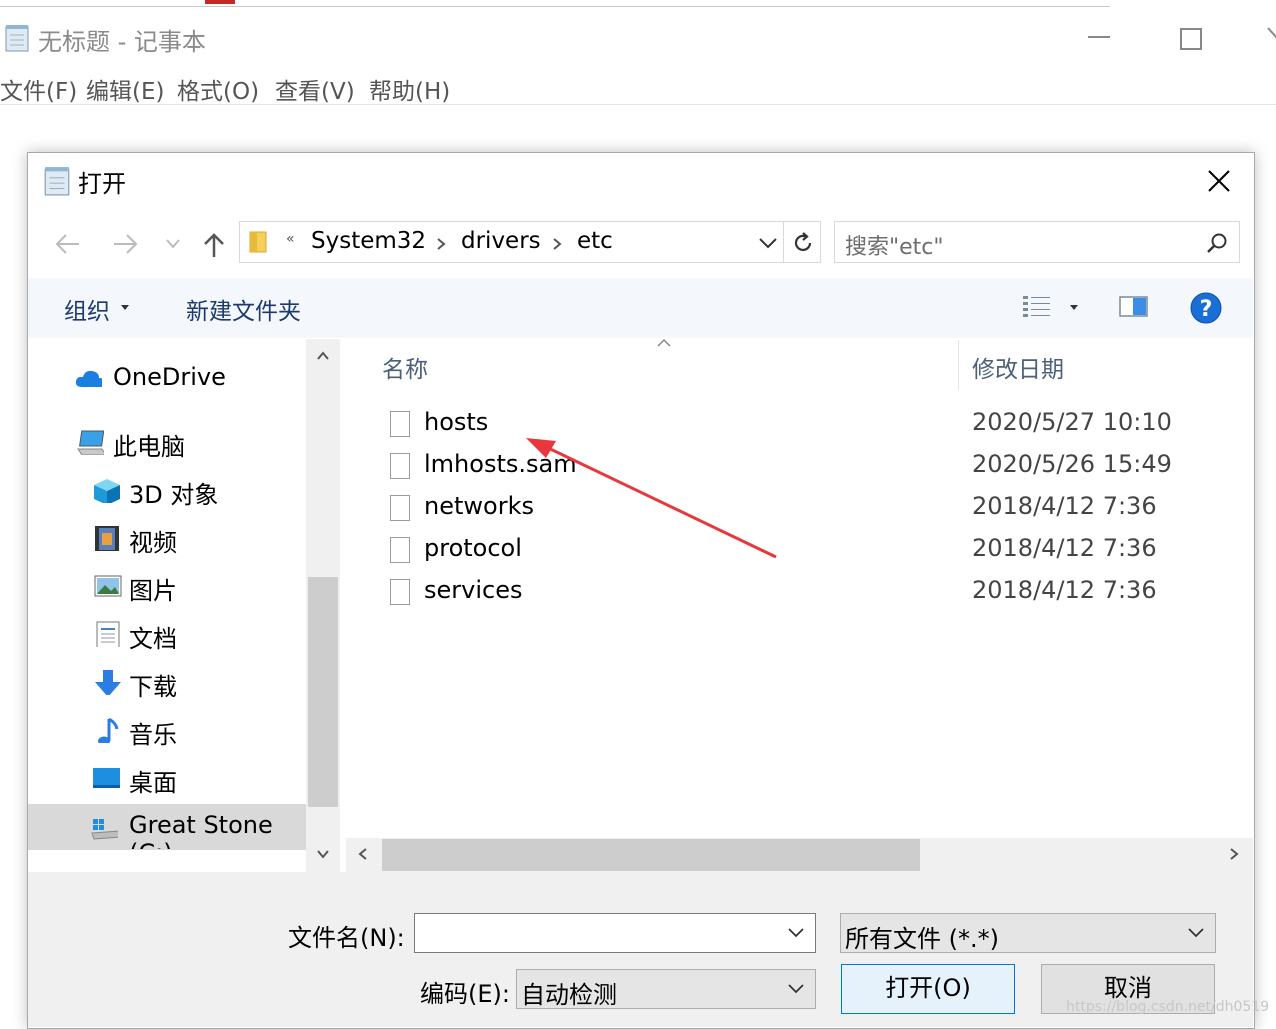 This screenshot has width=1276, height=1029. What do you see at coordinates (323, 356) in the screenshot?
I see `scroll-up-button` at bounding box center [323, 356].